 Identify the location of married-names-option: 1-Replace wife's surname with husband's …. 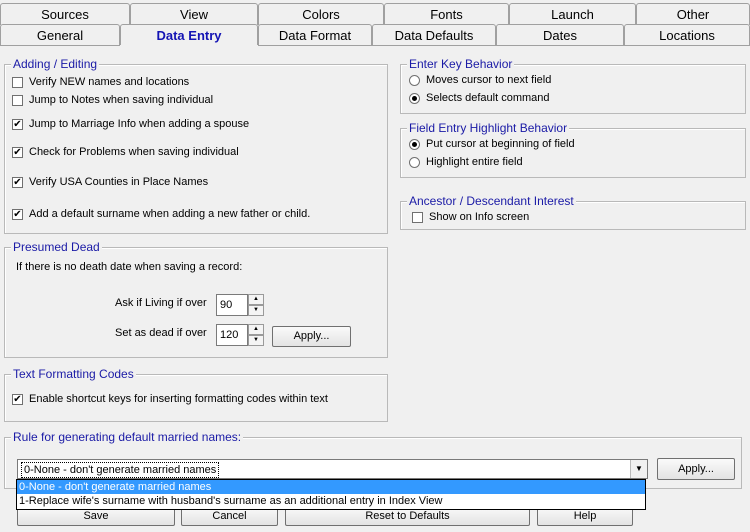
(331, 501).